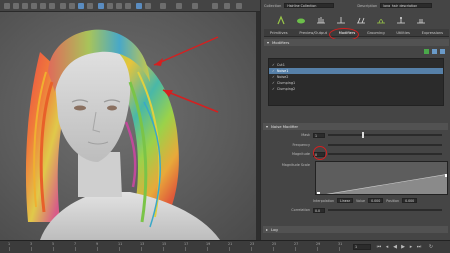 The image size is (450, 253). I want to click on viewport-menu-icon, so click(215, 6).